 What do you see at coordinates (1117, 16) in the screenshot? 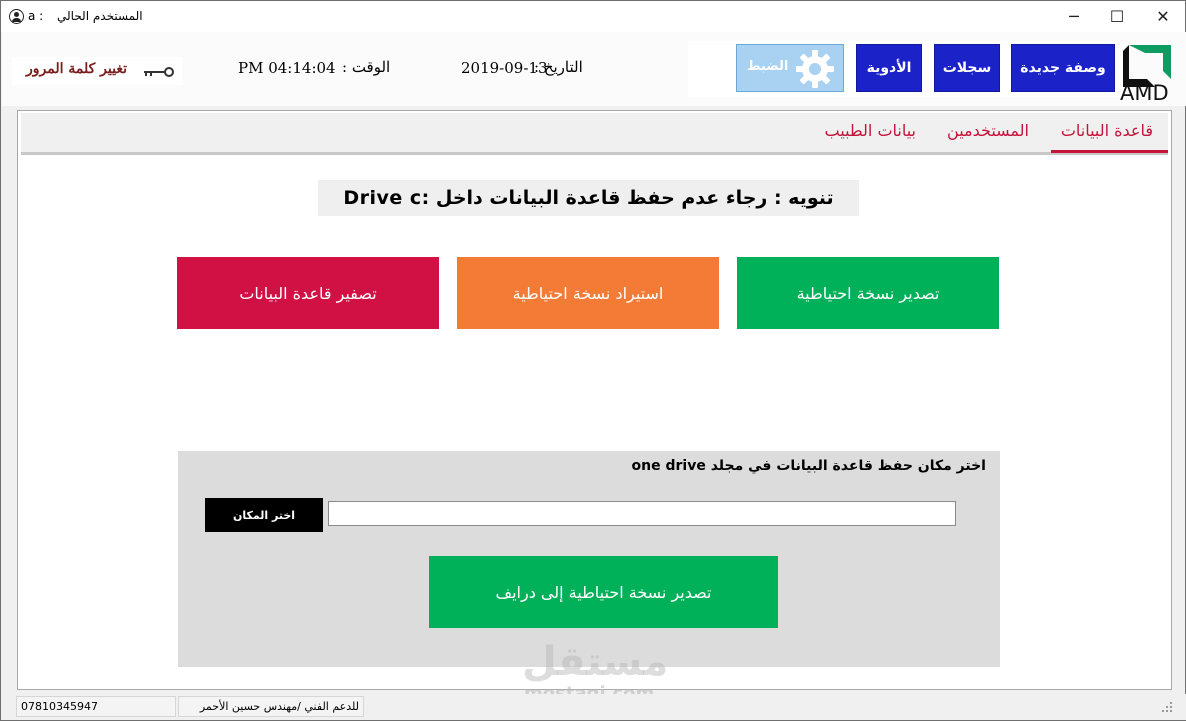
I see `maximize-button: ☐` at bounding box center [1117, 16].